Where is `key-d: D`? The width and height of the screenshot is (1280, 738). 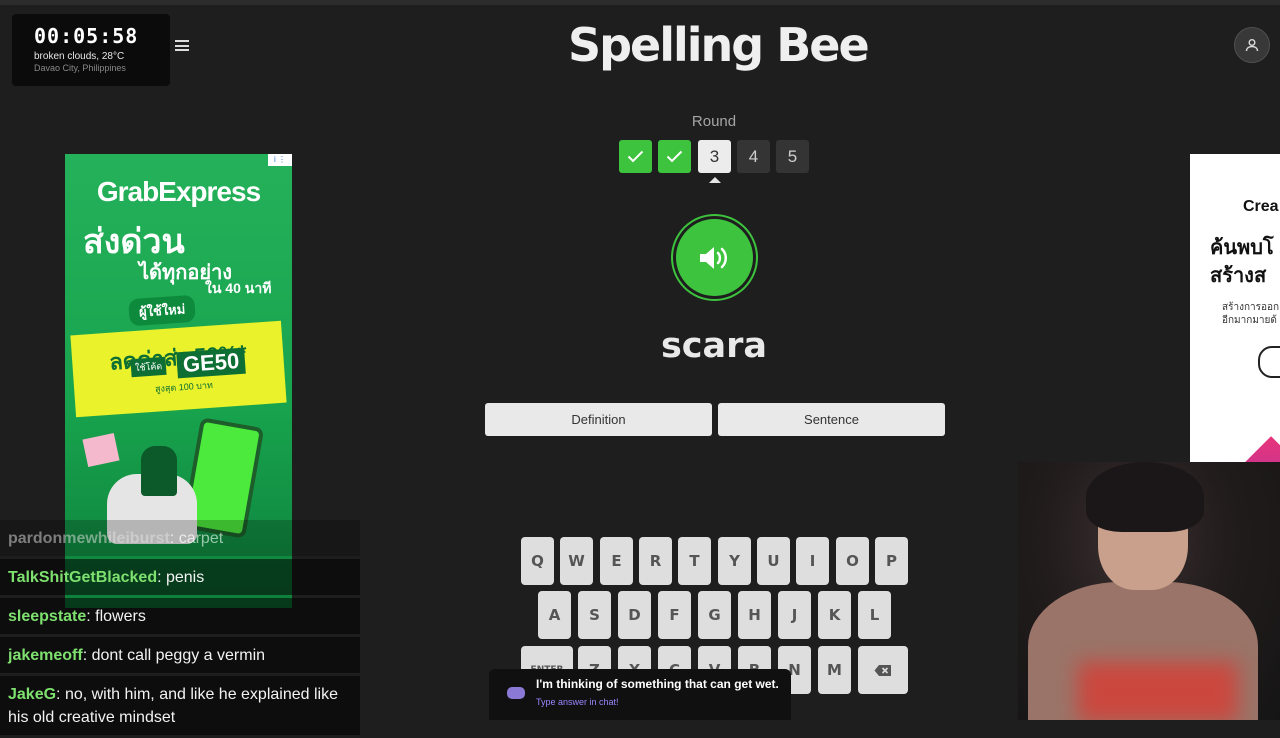
key-d: D is located at coordinates (634, 615).